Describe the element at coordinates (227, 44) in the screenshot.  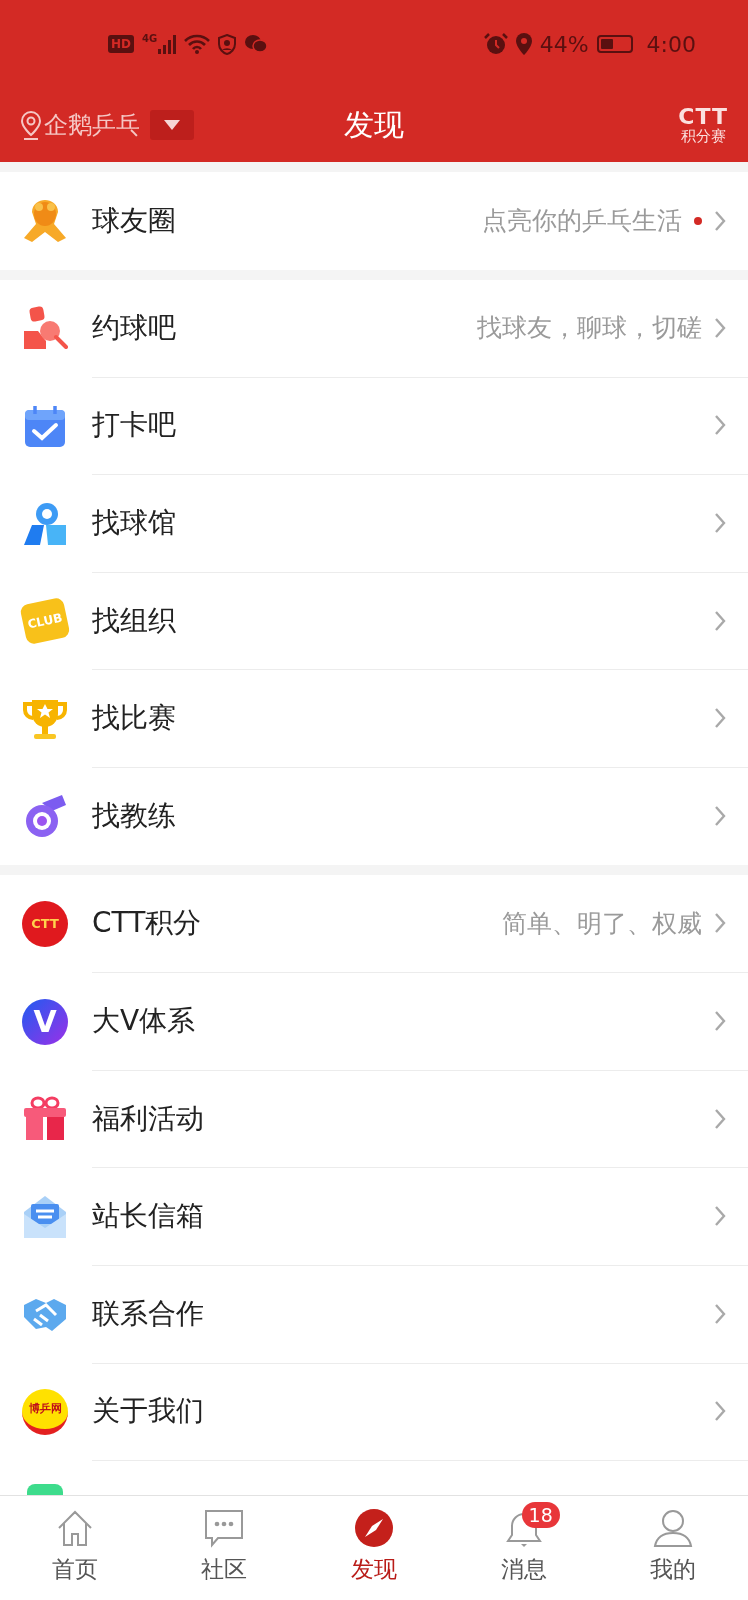
I see `shield-icon` at that location.